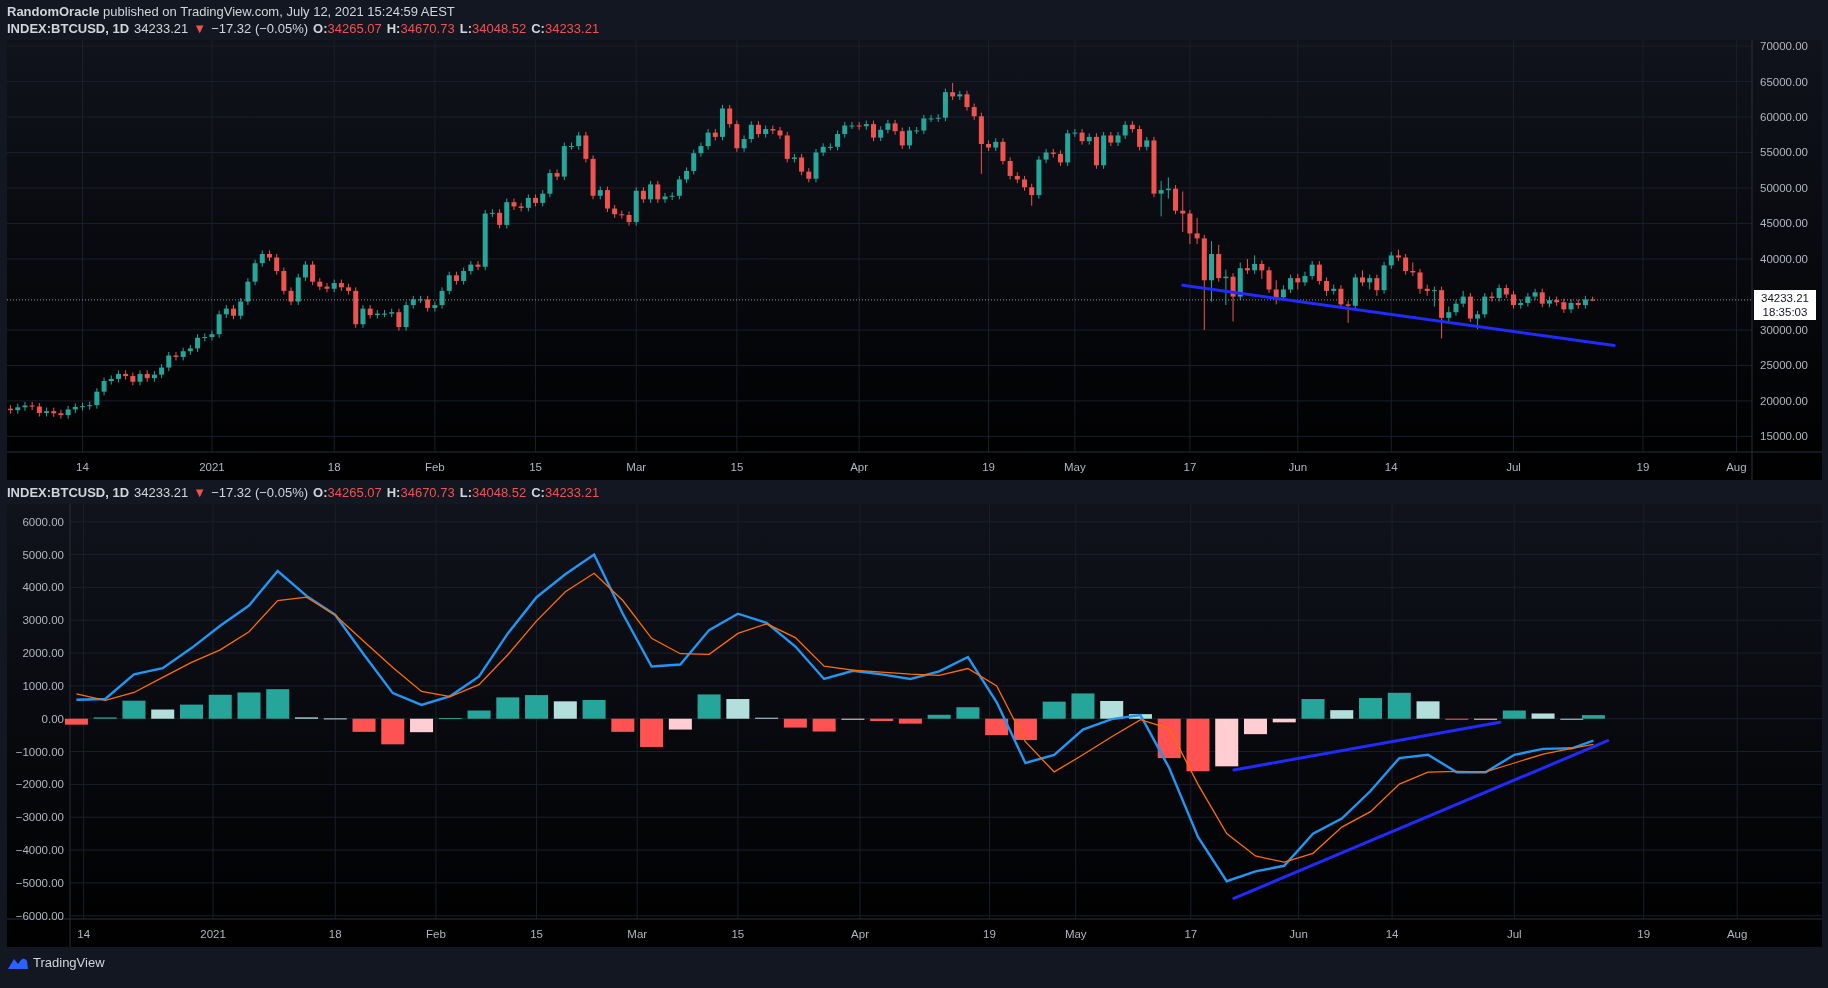  What do you see at coordinates (1784, 223) in the screenshot?
I see `axis-label: 45000.00` at bounding box center [1784, 223].